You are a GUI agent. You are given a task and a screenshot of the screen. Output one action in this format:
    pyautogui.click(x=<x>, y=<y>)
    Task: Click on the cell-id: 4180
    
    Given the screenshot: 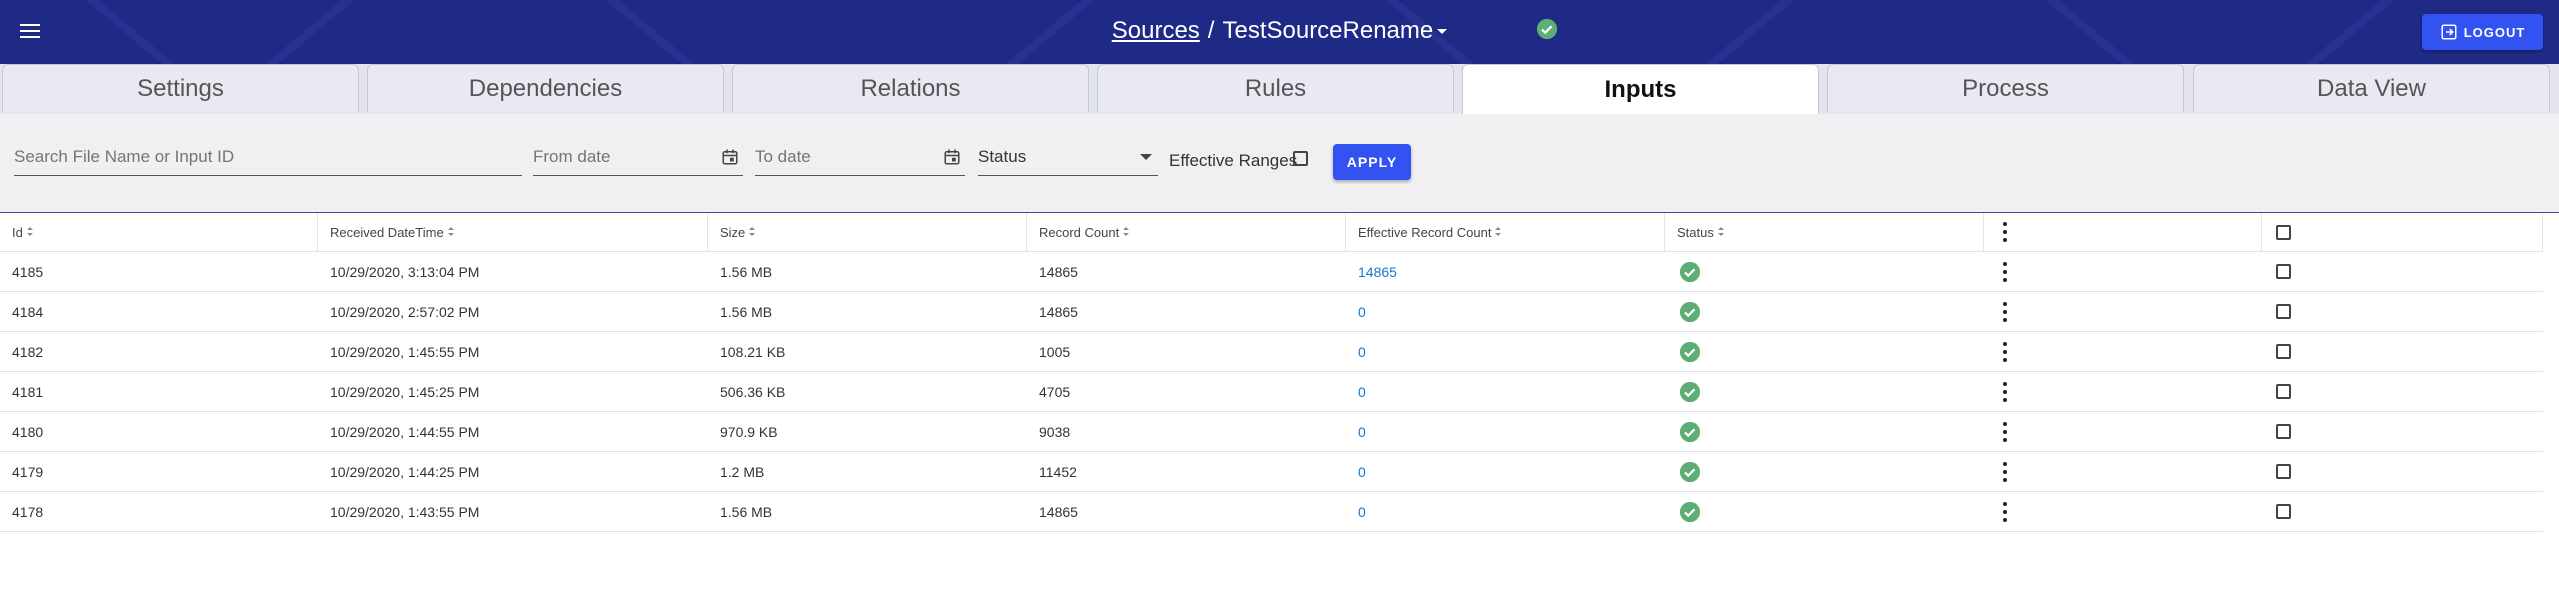 What is the action you would take?
    pyautogui.click(x=28, y=431)
    